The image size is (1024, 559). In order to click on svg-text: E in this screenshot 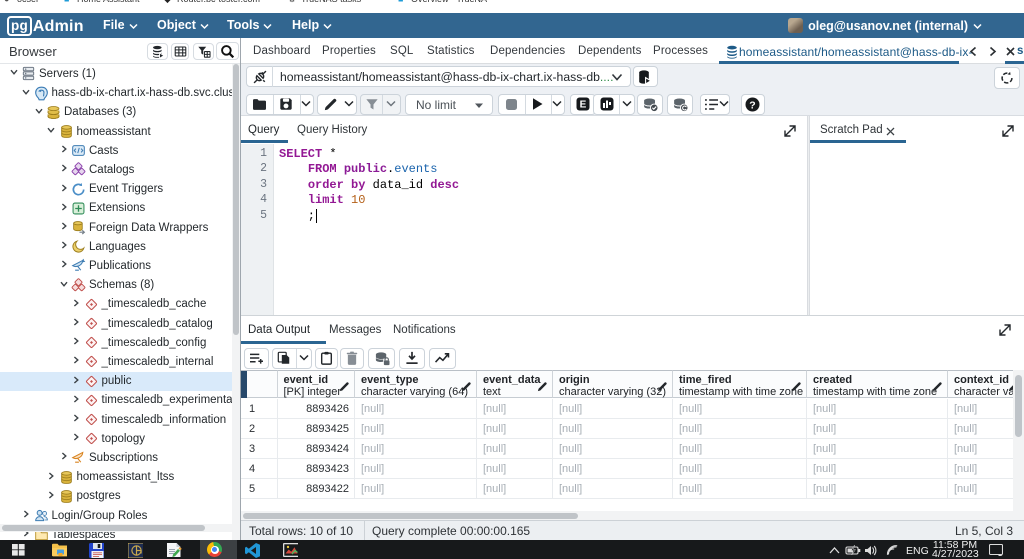, I will do `click(582, 105)`.